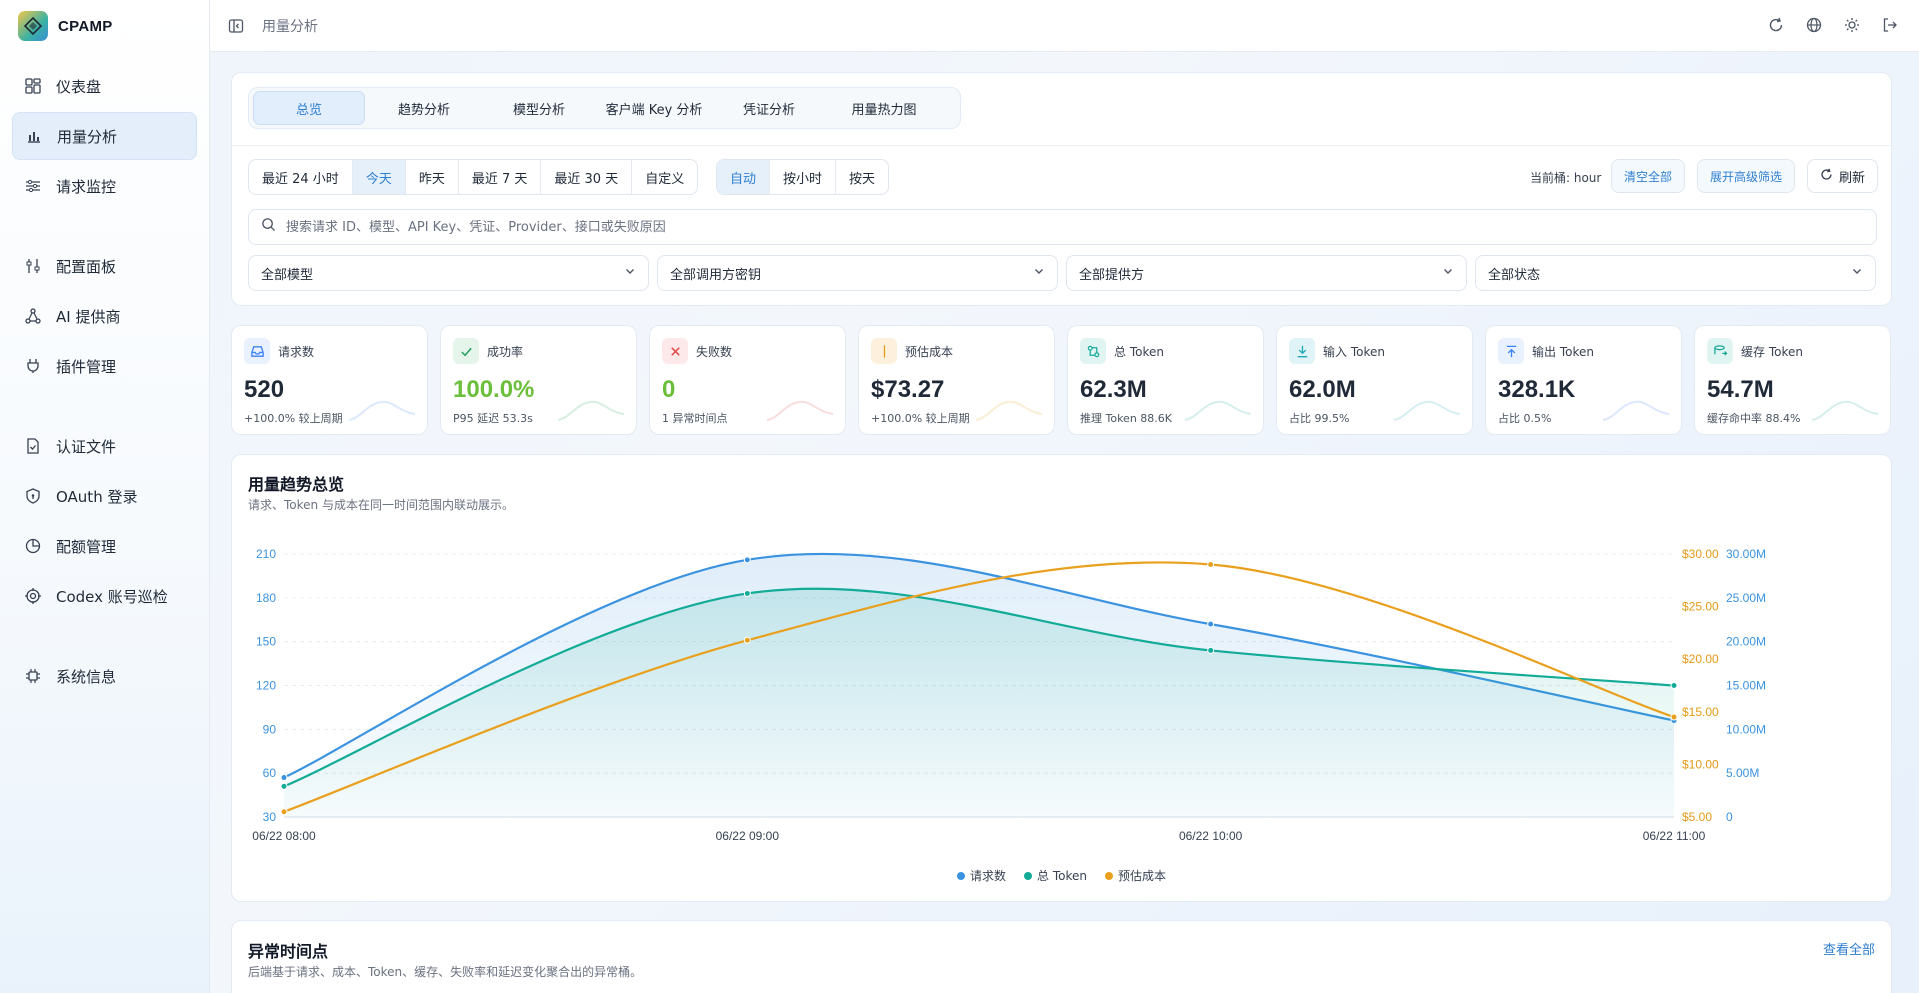 The image size is (1919, 993). Describe the element at coordinates (1055, 875) in the screenshot. I see `legend-item-tokens: 总 Token` at that location.